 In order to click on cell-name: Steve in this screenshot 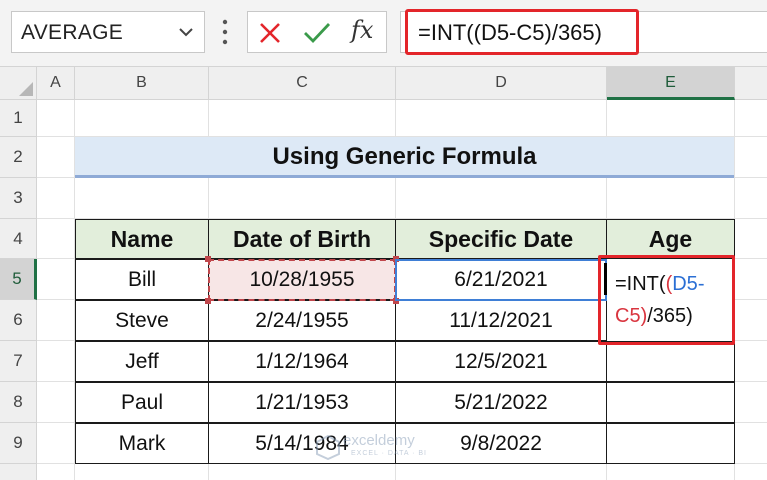, I will do `click(142, 320)`.